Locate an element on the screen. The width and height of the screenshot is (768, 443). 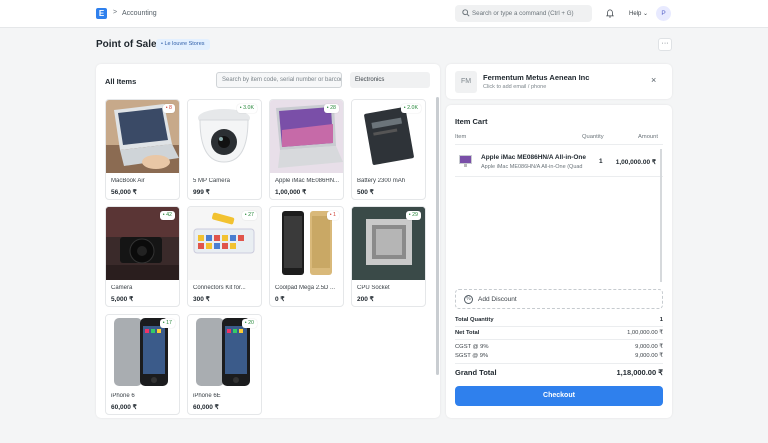
item-price: 1,00,000 ₹ is located at coordinates (291, 192).